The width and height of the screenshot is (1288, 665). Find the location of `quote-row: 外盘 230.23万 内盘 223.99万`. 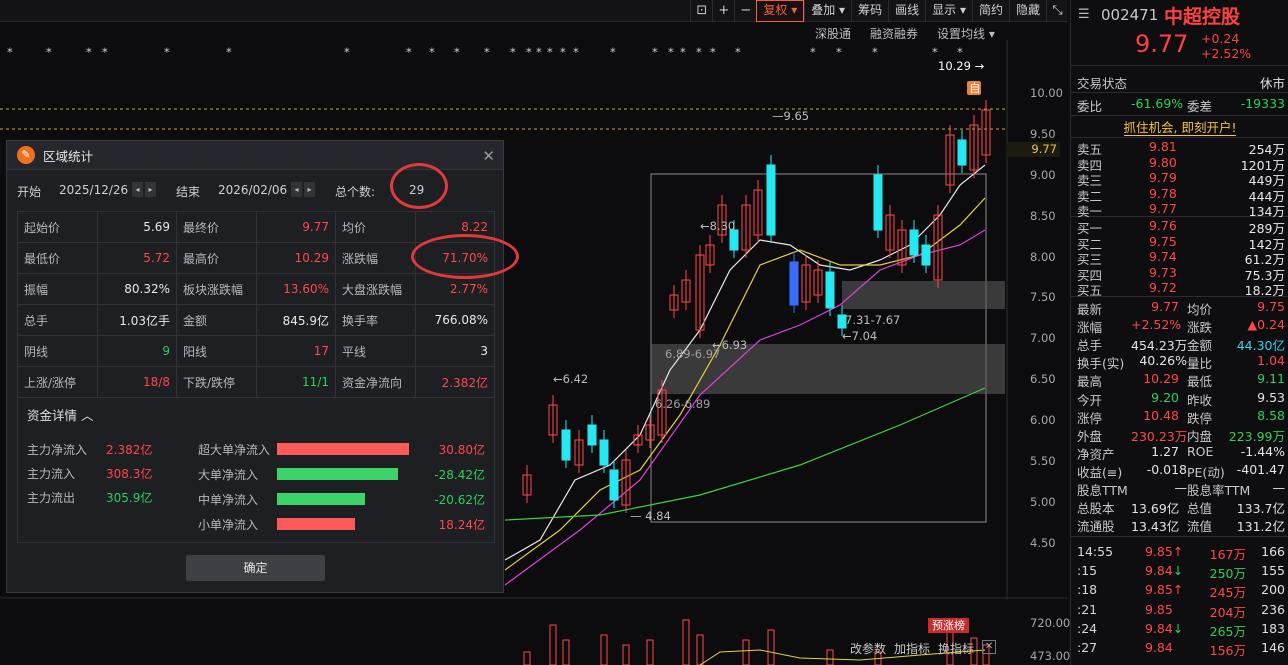

quote-row: 外盘 230.23万 内盘 223.99万 is located at coordinates (1181, 434).